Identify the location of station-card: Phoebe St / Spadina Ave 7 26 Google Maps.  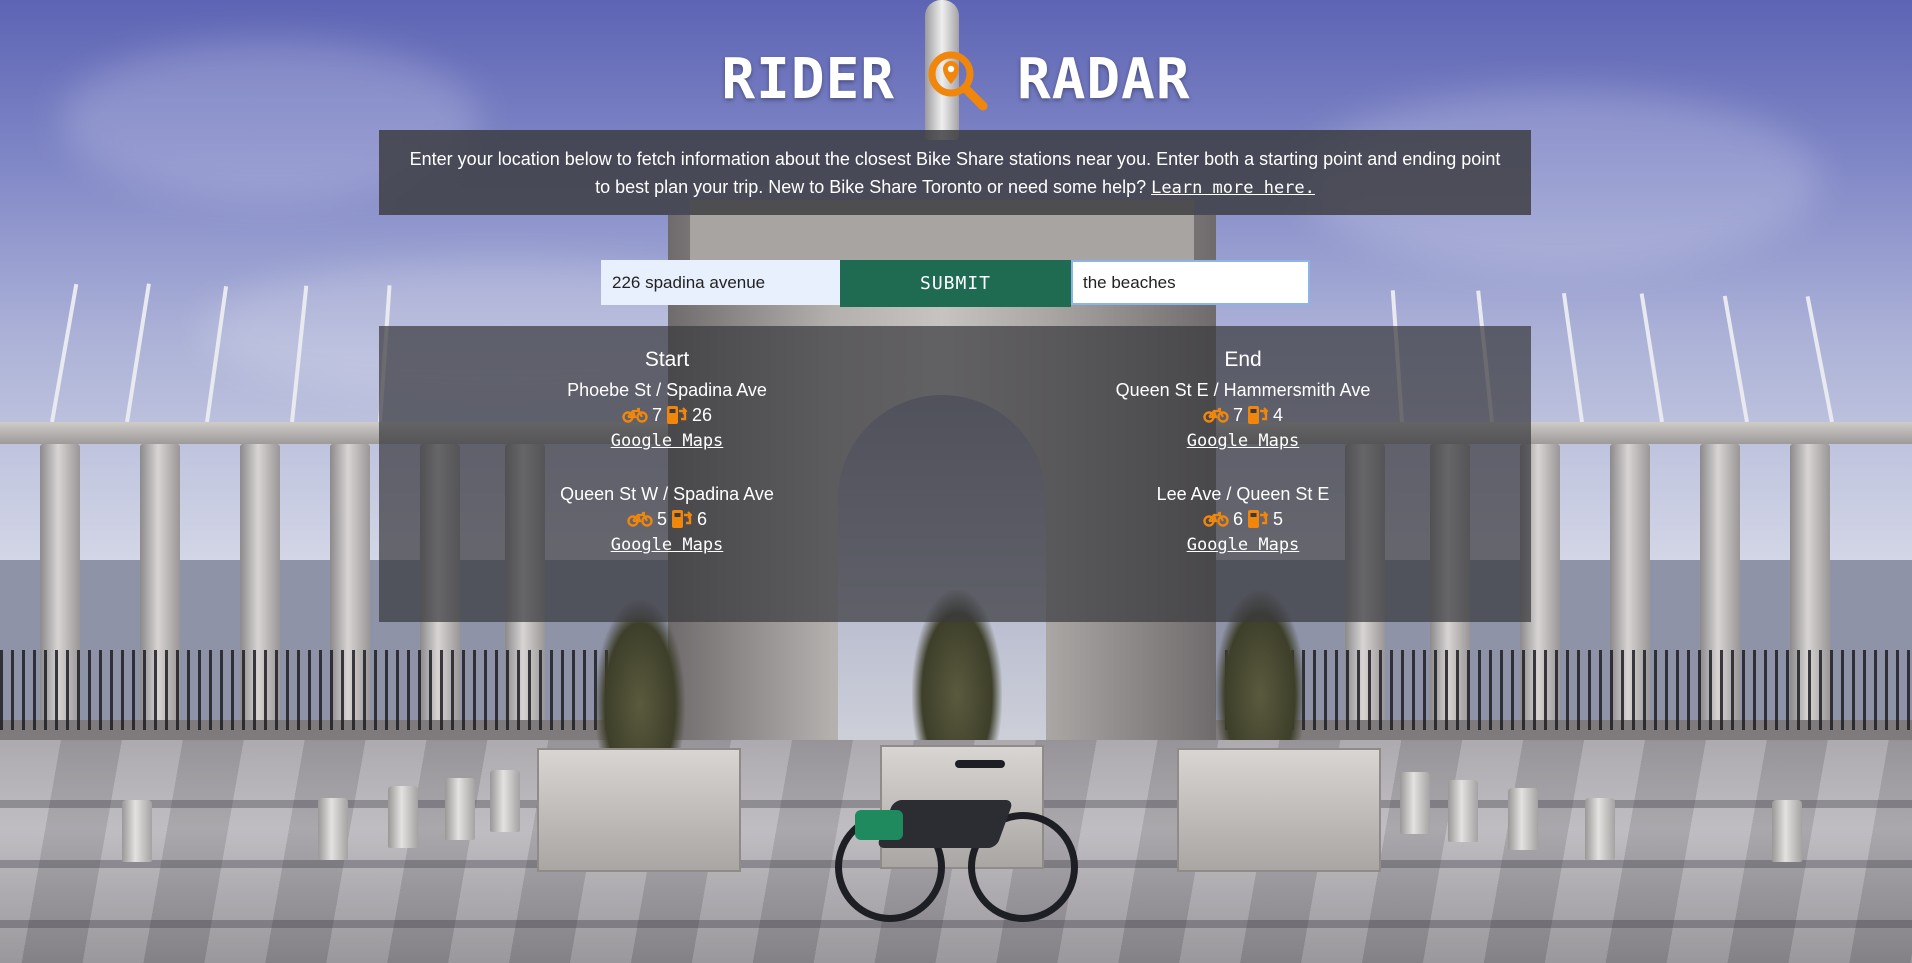
(667, 416).